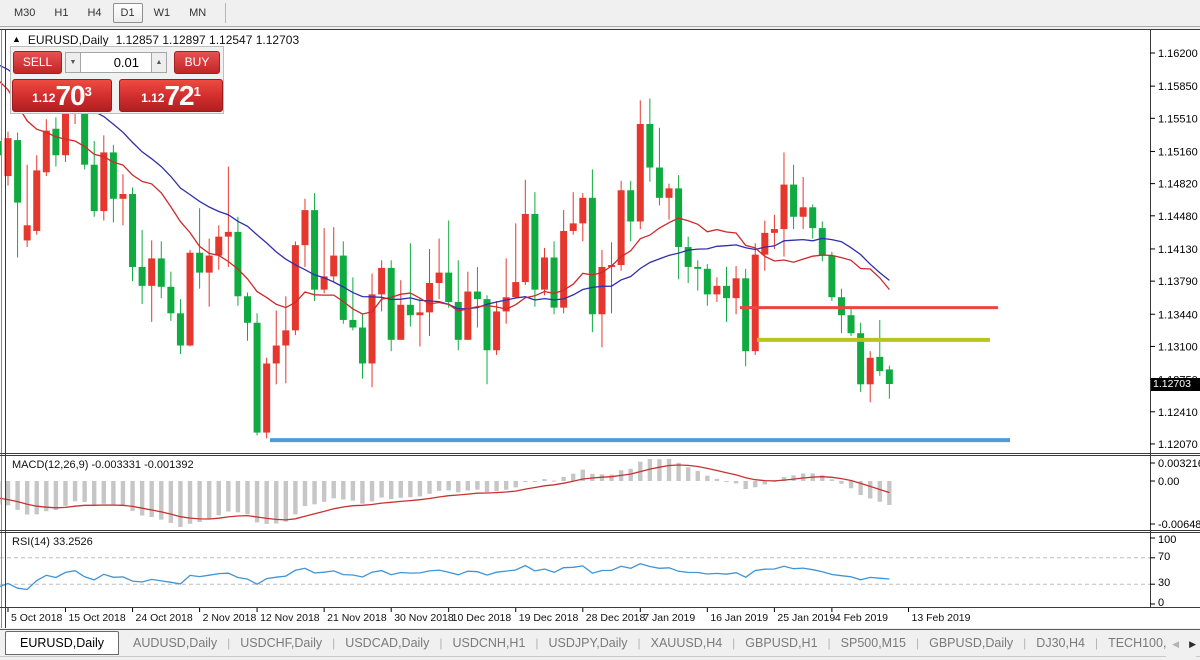  I want to click on chart-tab-dj30-h4: DJ30,H4, so click(1060, 643).